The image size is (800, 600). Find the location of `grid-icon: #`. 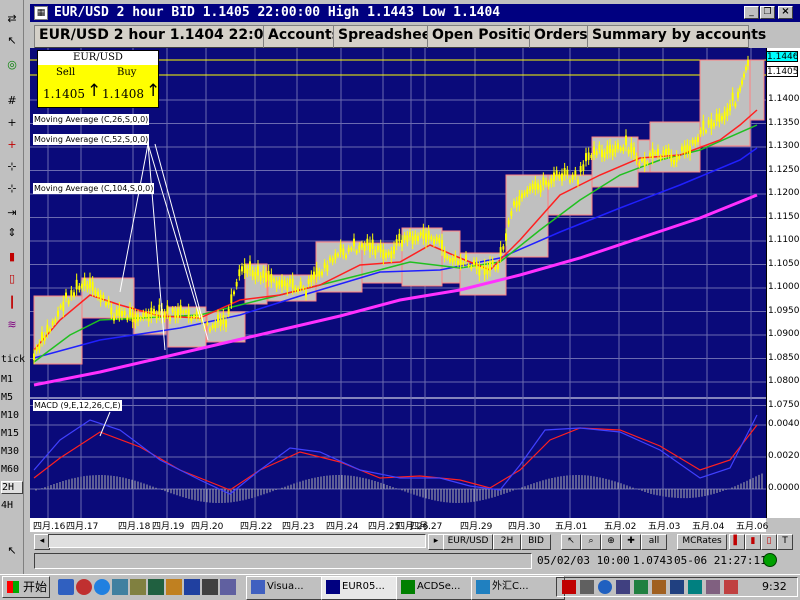

grid-icon: # is located at coordinates (12, 100).